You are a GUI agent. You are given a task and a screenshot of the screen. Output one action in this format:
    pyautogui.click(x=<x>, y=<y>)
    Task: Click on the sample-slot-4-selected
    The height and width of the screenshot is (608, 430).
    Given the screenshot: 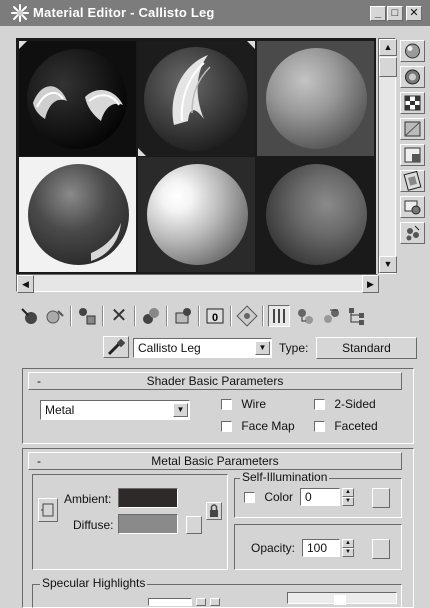 What is the action you would take?
    pyautogui.click(x=77, y=214)
    